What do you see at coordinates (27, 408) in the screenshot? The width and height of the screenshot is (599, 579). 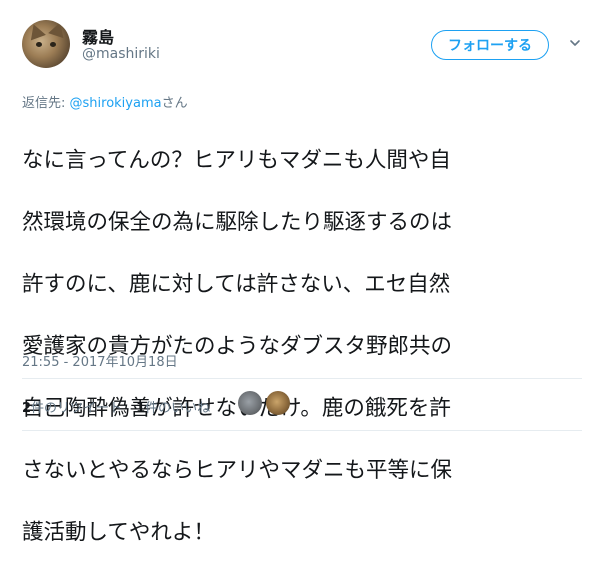 I see `retweet-count: 2` at bounding box center [27, 408].